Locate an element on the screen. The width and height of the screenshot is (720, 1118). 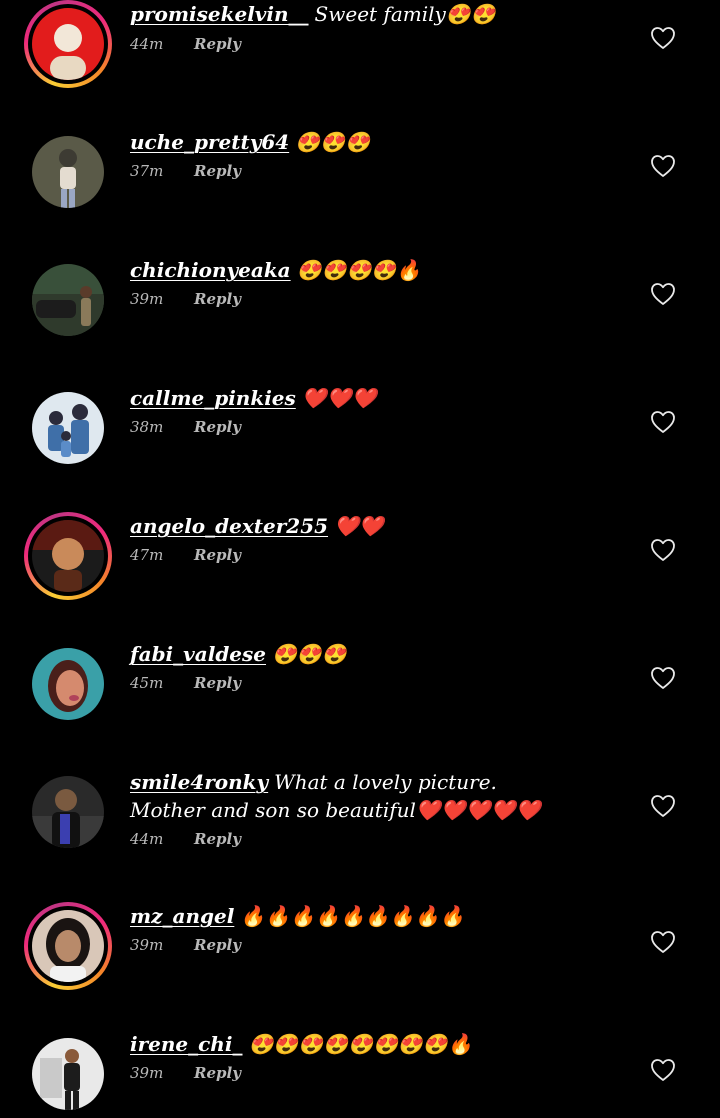
comment-timestamp: 38m is located at coordinates (147, 427).